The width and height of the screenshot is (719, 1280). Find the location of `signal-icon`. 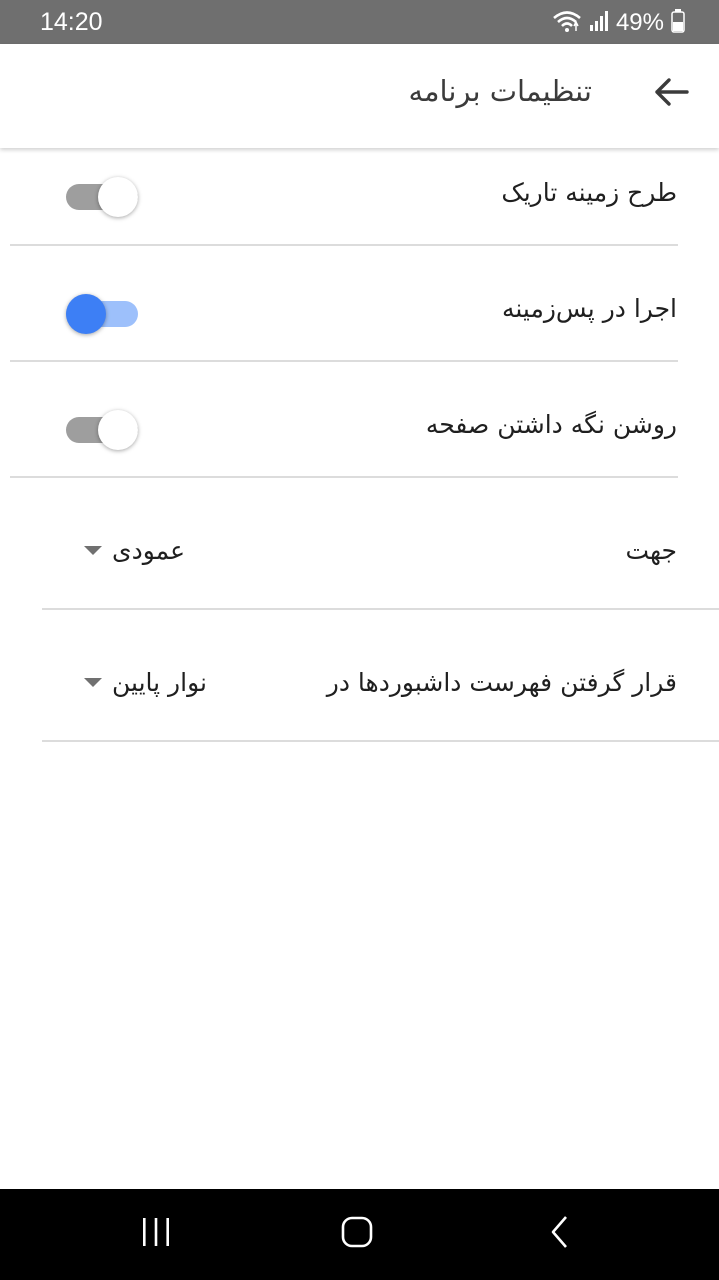

signal-icon is located at coordinates (599, 23).